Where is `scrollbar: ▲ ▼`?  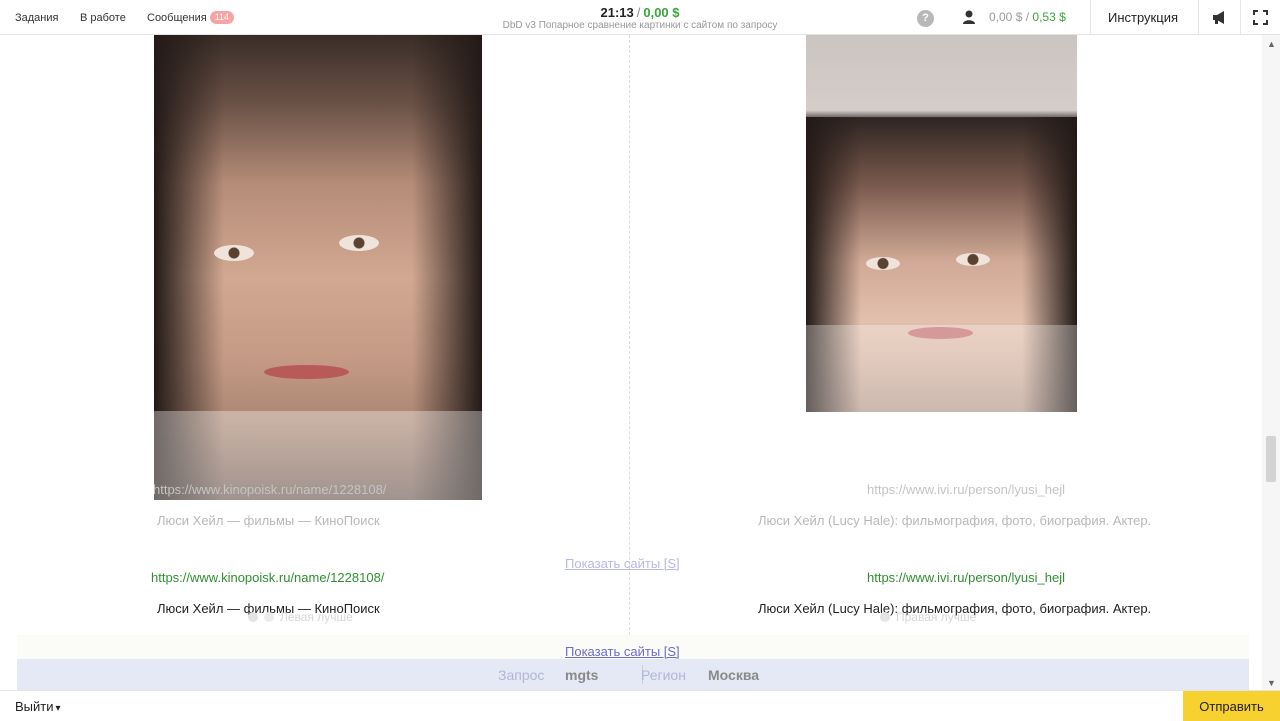
scrollbar: ▲ ▼ is located at coordinates (1271, 362).